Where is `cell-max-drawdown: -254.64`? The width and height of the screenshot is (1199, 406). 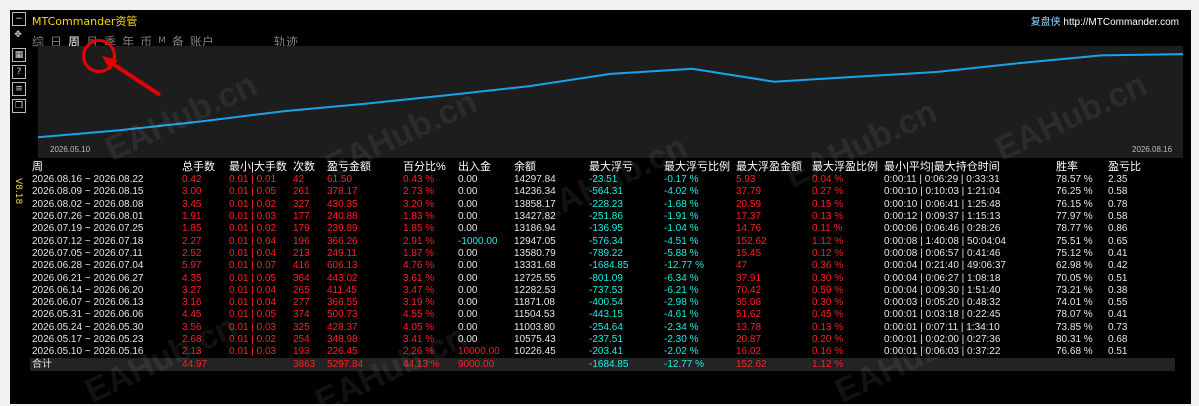
cell-max-drawdown: -254.64 is located at coordinates (606, 327).